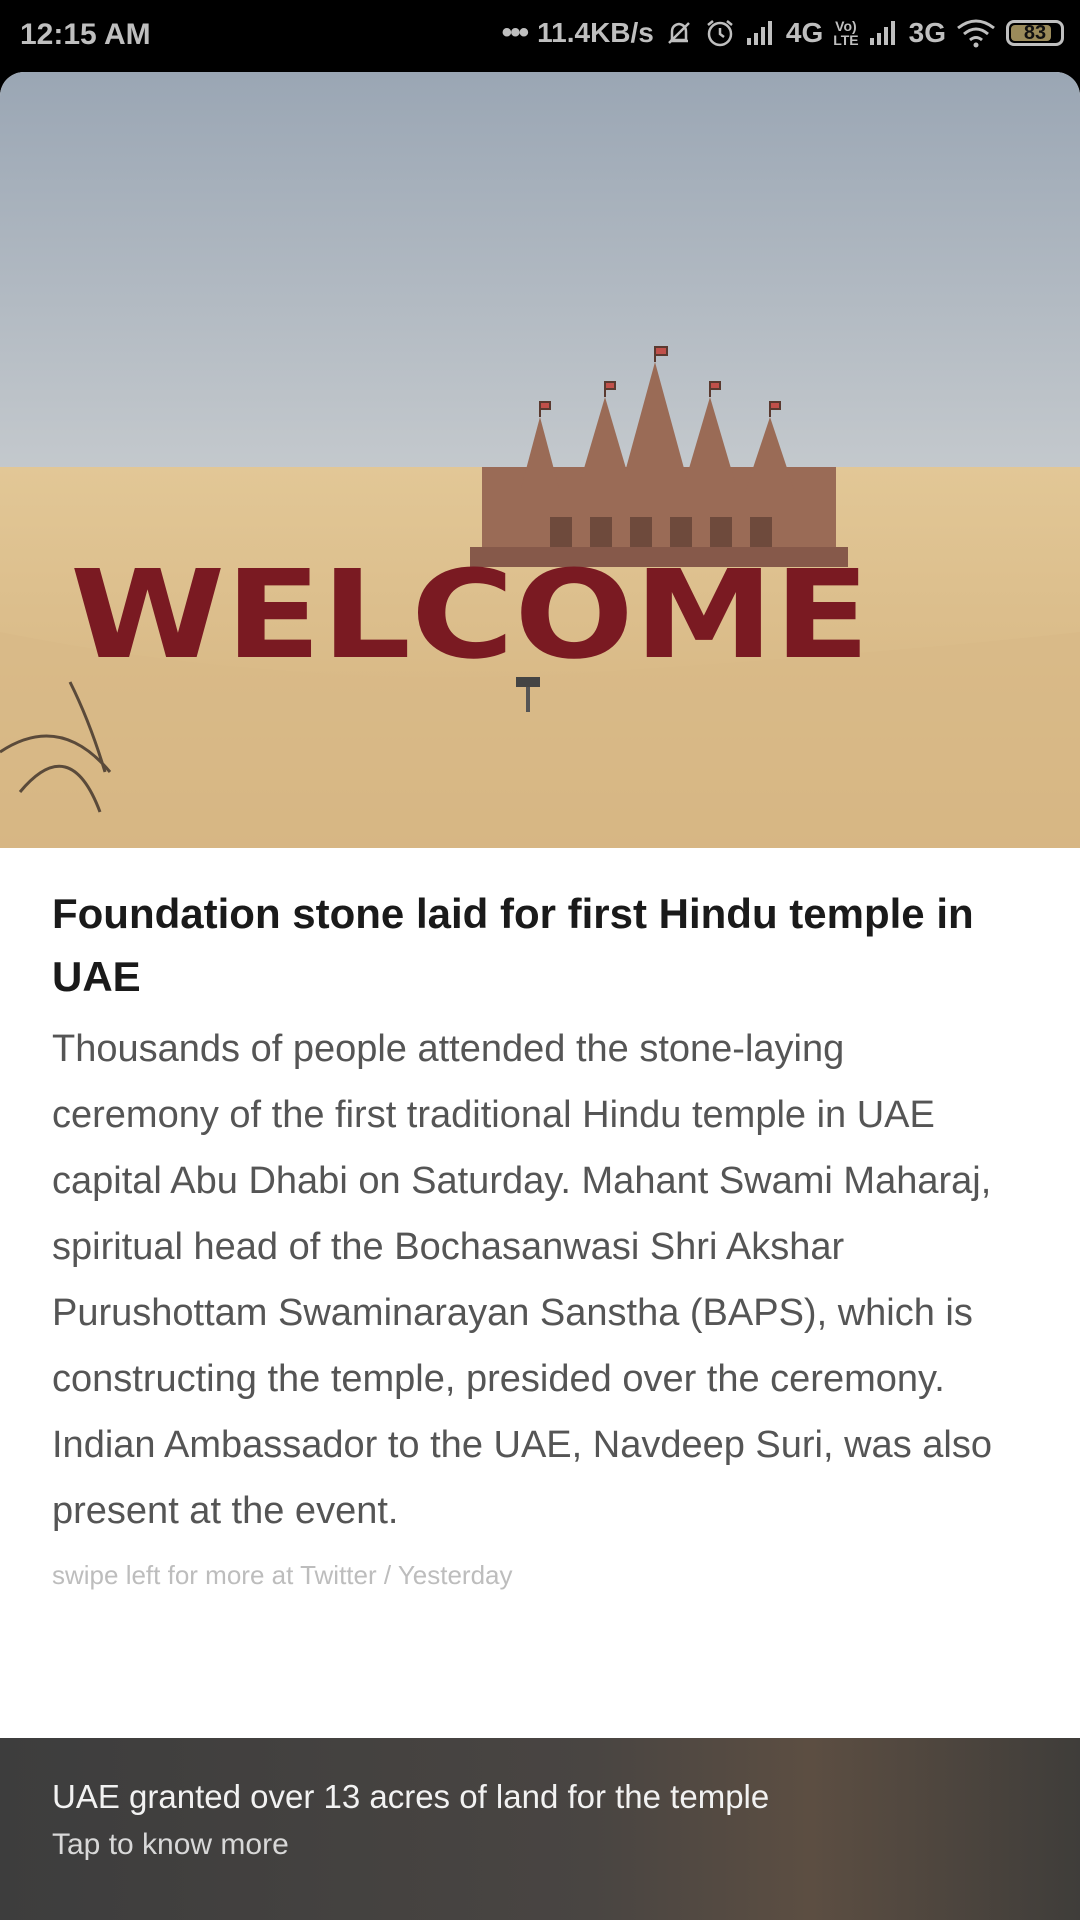  I want to click on volte-badge: Vo) LTE, so click(845, 33).